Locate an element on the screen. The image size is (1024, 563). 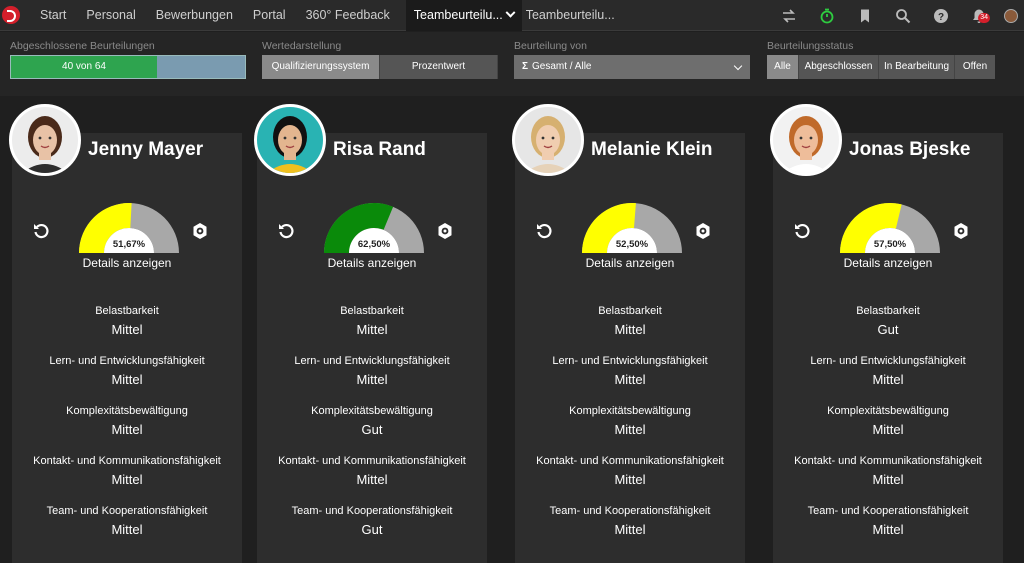
assessment-select: Σ Gesamt / Alle is located at coordinates (632, 67).